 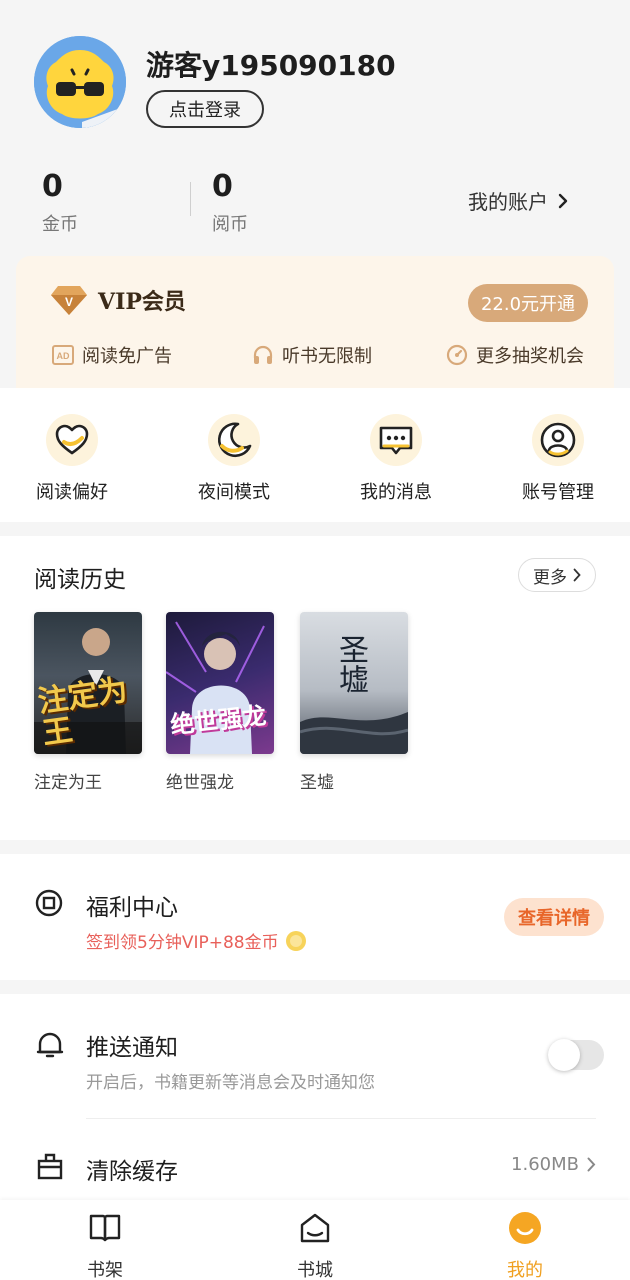 I want to click on vip-perk-label: 阅读免广告, so click(x=127, y=356).